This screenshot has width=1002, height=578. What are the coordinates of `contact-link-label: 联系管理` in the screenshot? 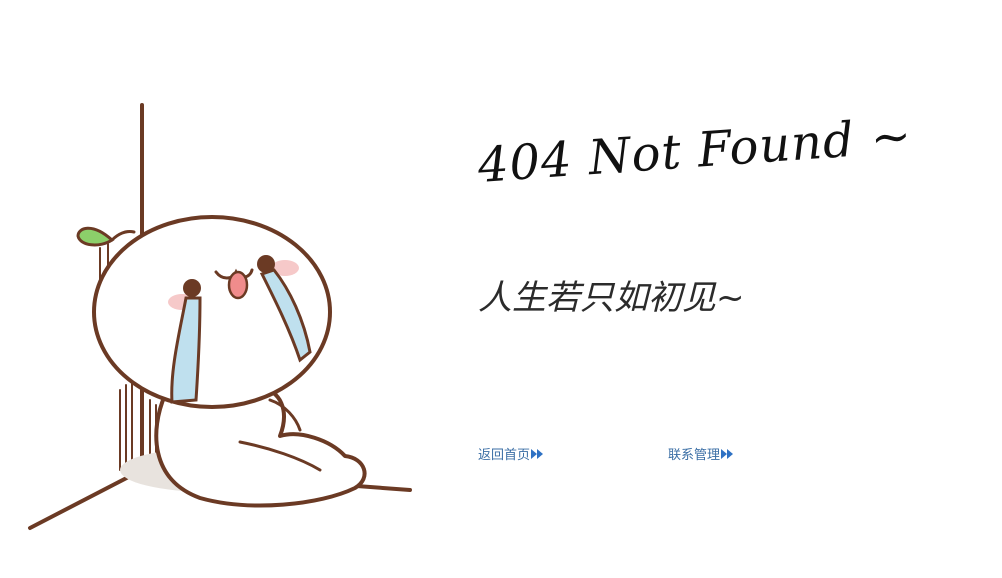 It's located at (694, 455).